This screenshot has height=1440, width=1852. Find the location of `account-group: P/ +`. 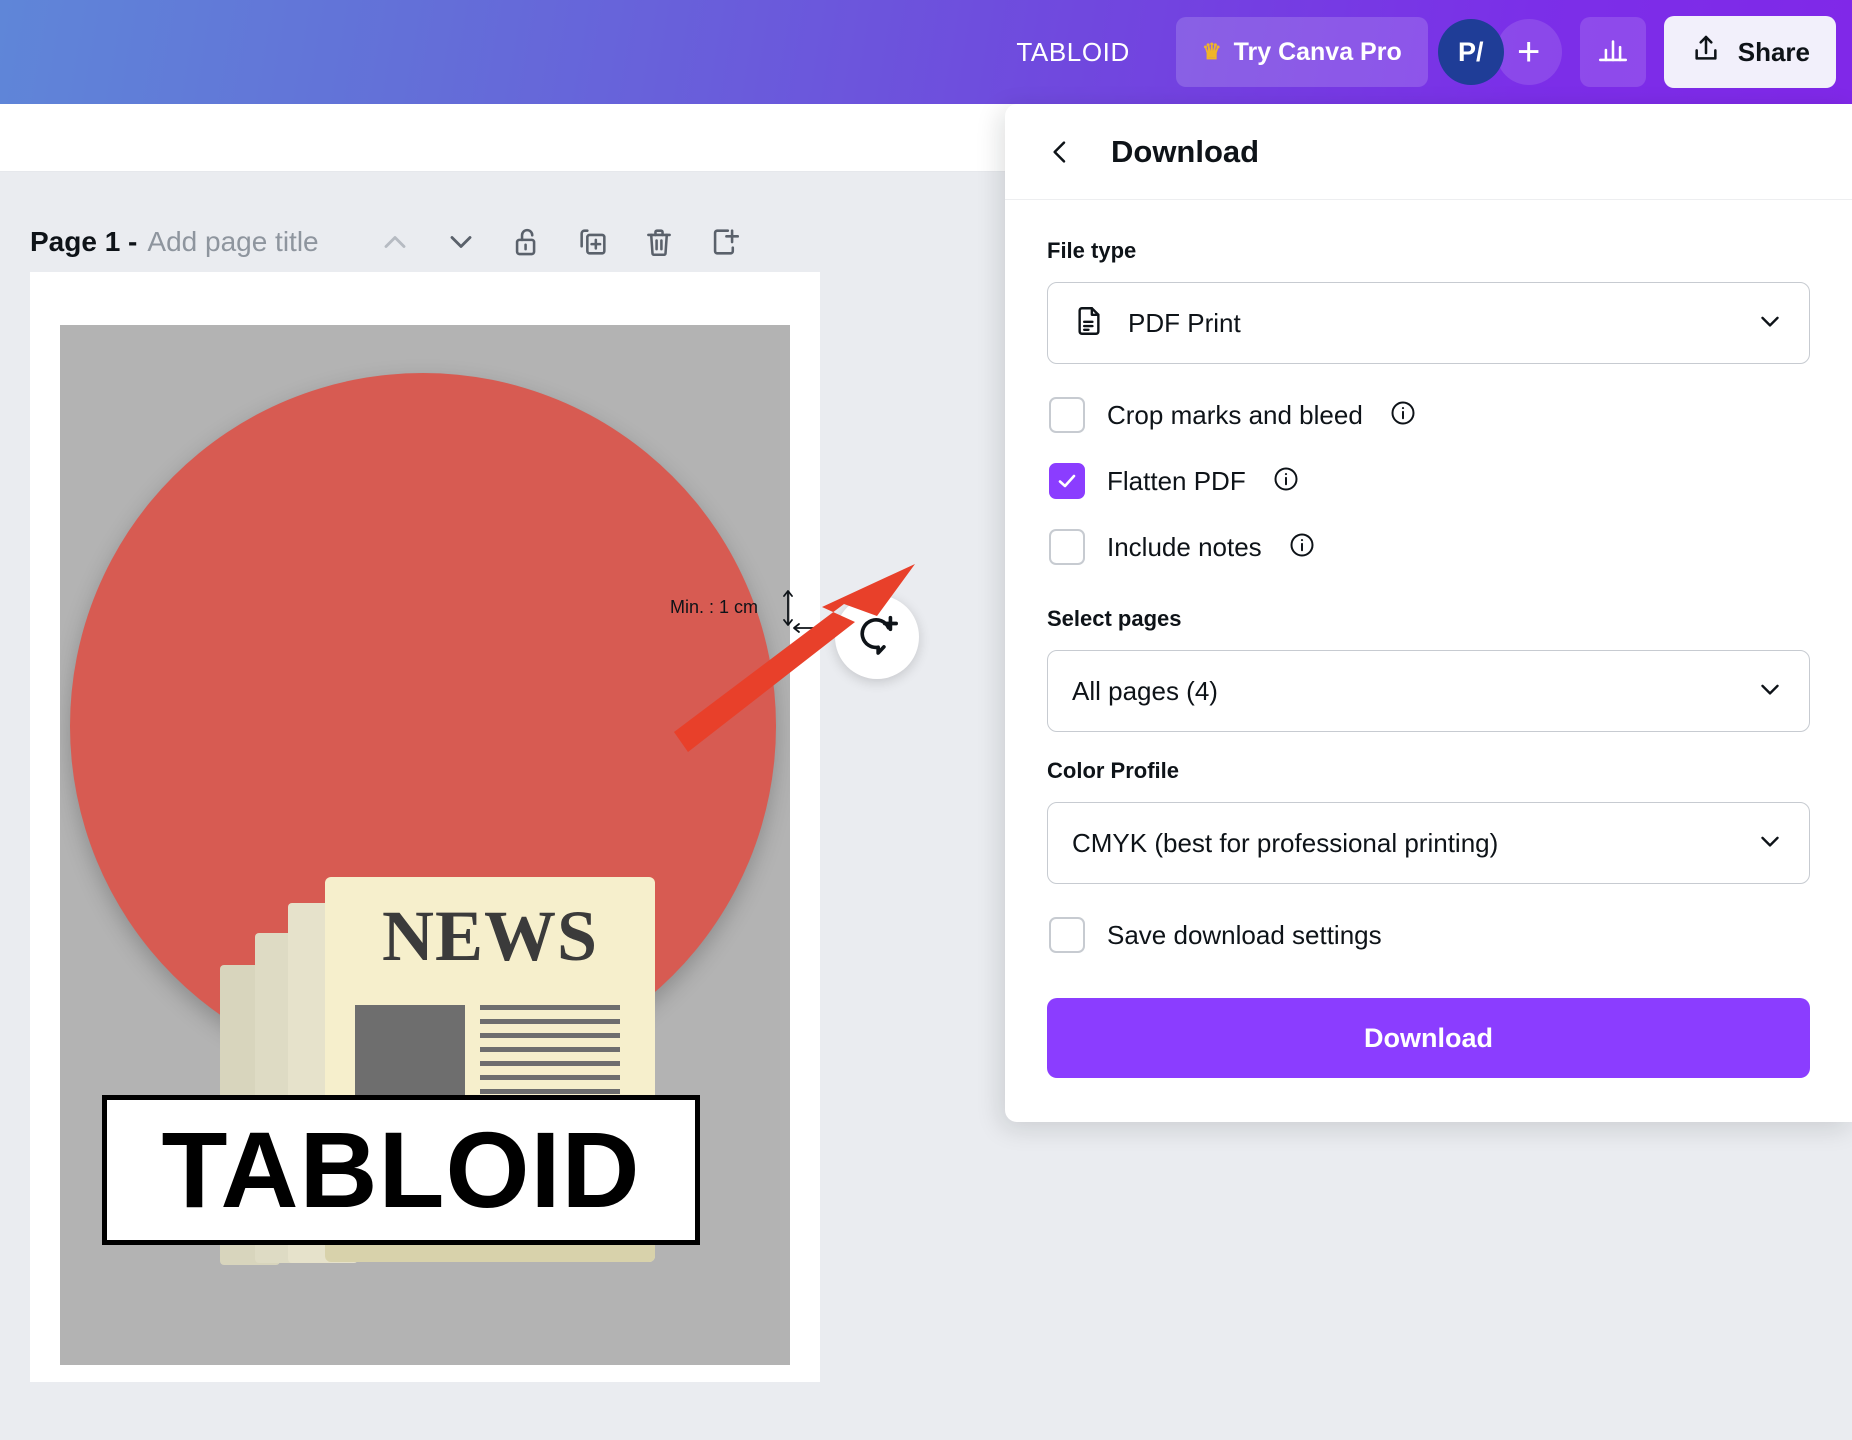

account-group: P/ + is located at coordinates (1499, 52).